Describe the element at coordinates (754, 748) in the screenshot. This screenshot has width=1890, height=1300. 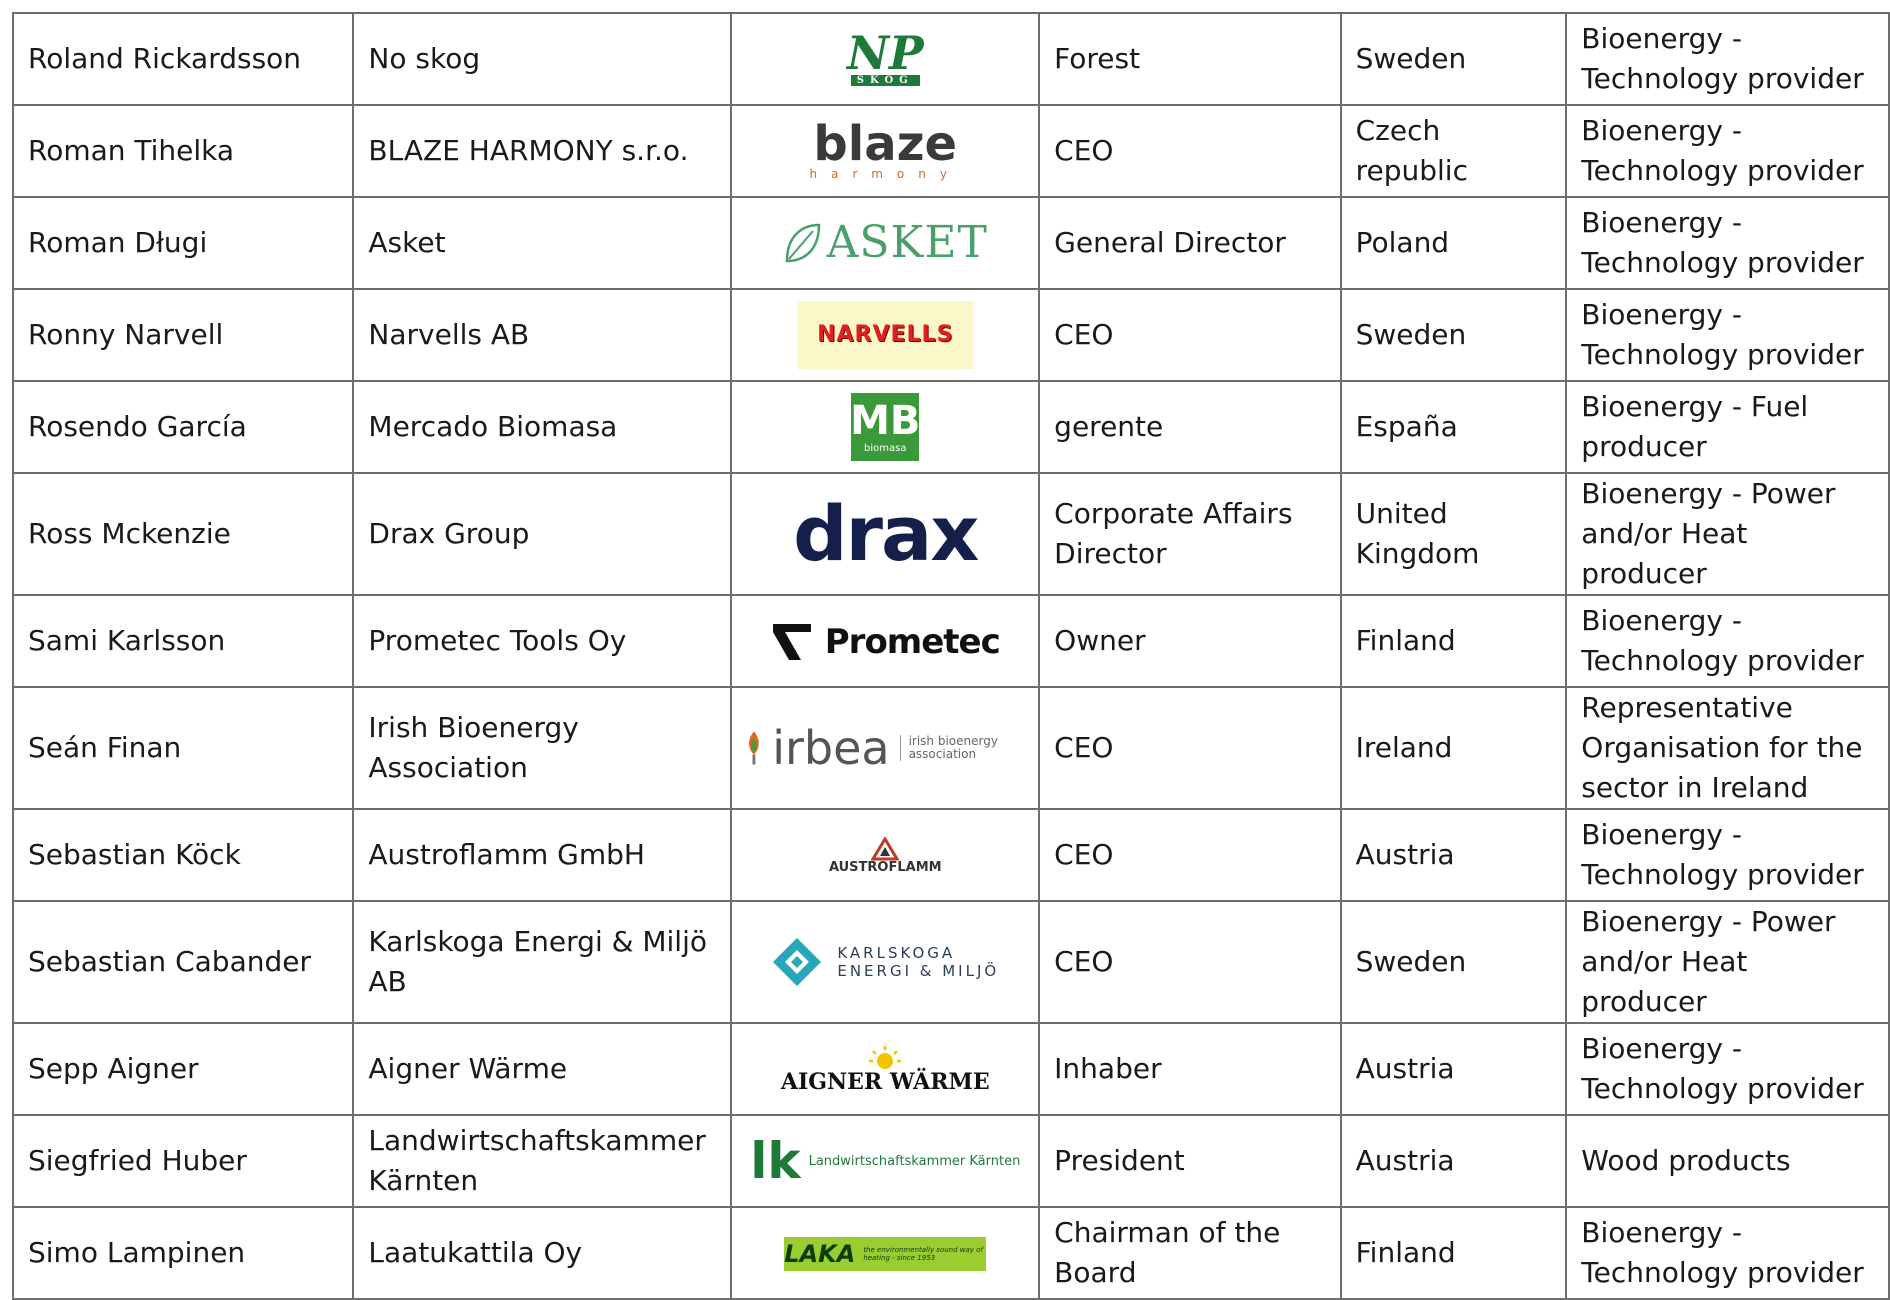
I see `flame-icon` at that location.